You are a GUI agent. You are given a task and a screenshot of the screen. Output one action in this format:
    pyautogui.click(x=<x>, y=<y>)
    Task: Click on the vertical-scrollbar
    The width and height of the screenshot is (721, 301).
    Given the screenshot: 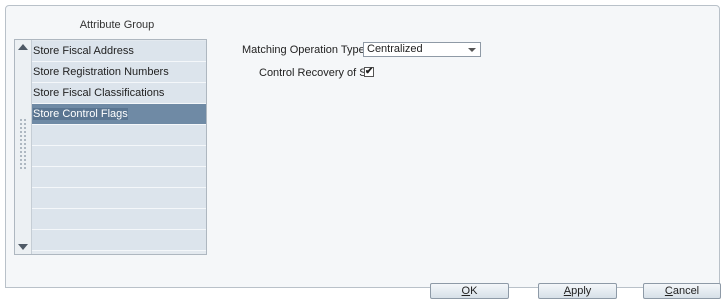 What is the action you would take?
    pyautogui.click(x=23, y=147)
    